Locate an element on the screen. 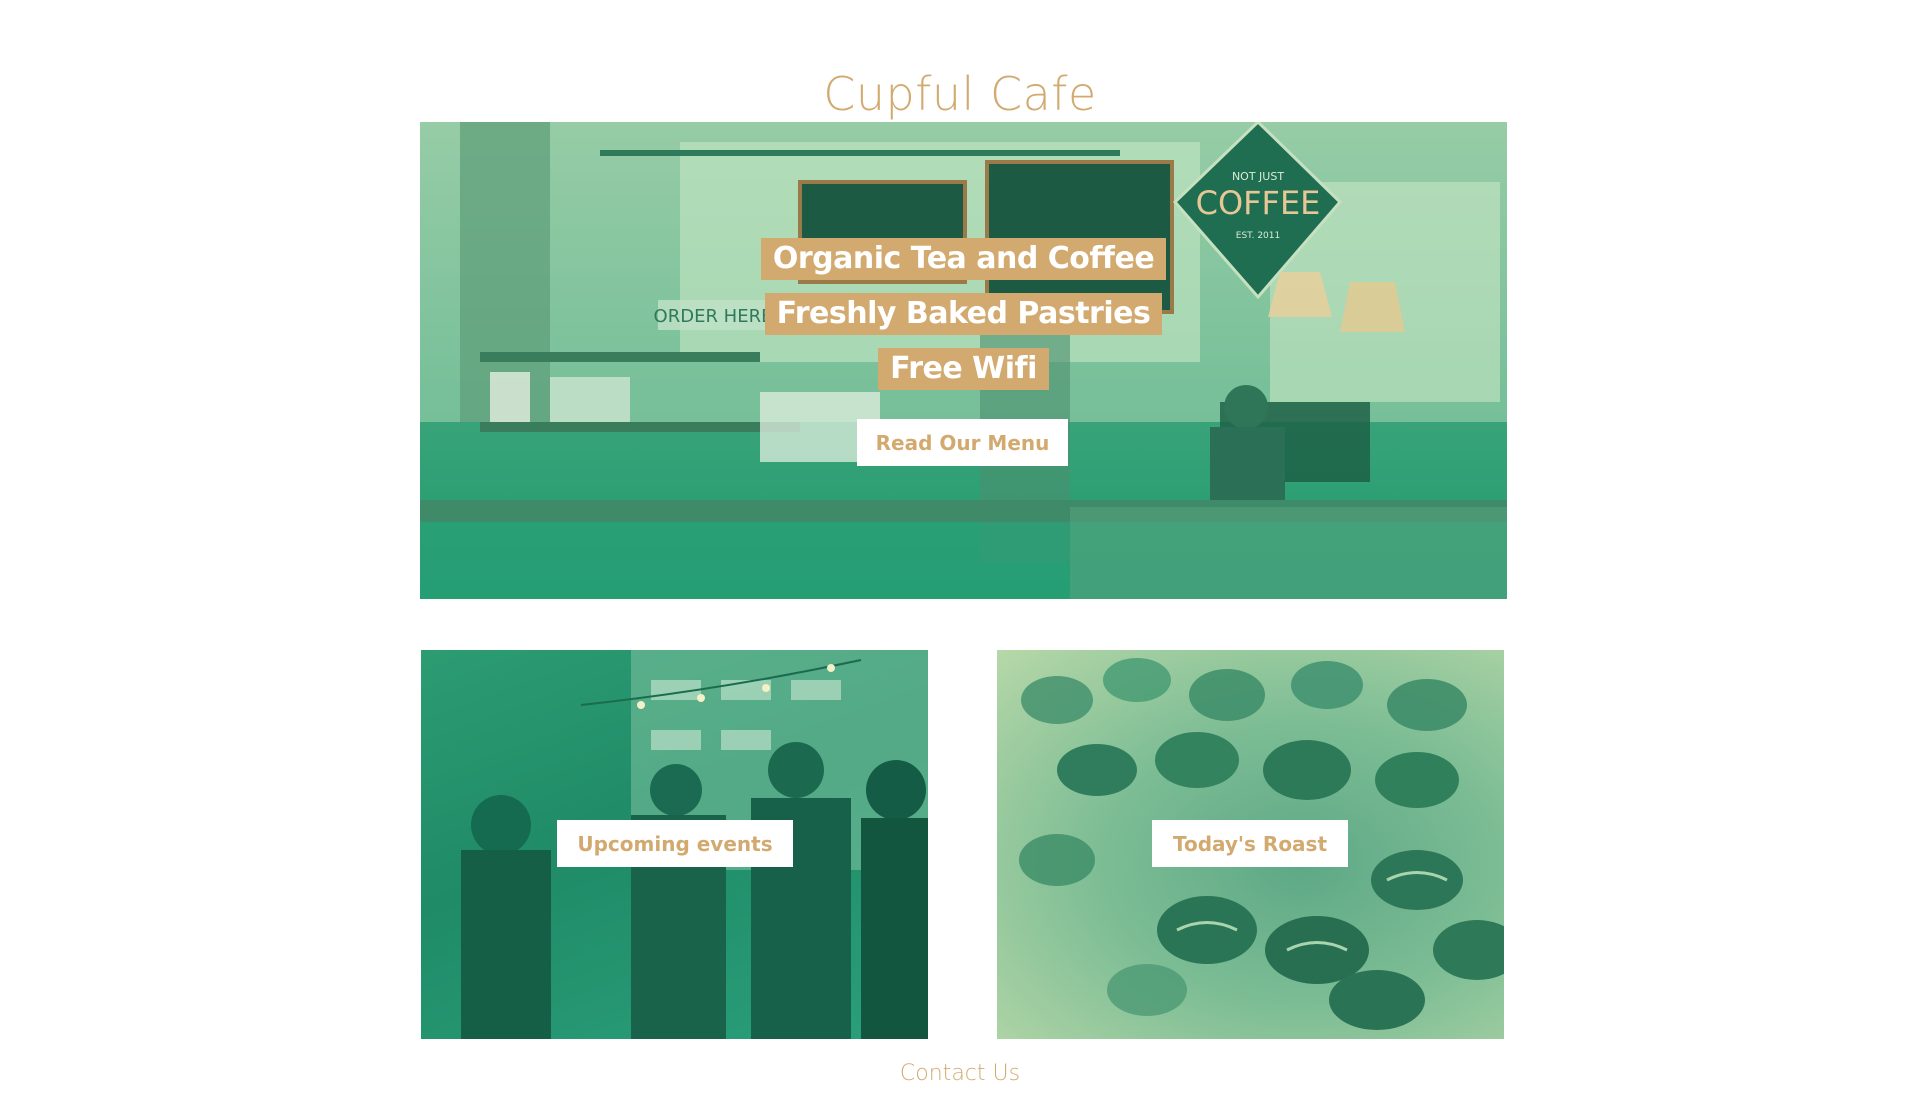 The height and width of the screenshot is (1115, 1920). tagline-free-wifi: Free Wifi is located at coordinates (963, 369).